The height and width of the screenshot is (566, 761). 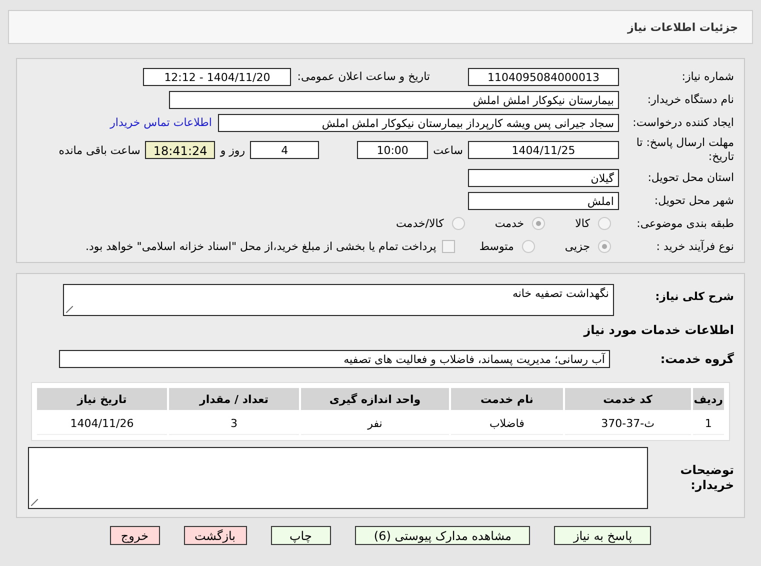 I want to click on action-button: پاسخ به نیاز, so click(x=603, y=535).